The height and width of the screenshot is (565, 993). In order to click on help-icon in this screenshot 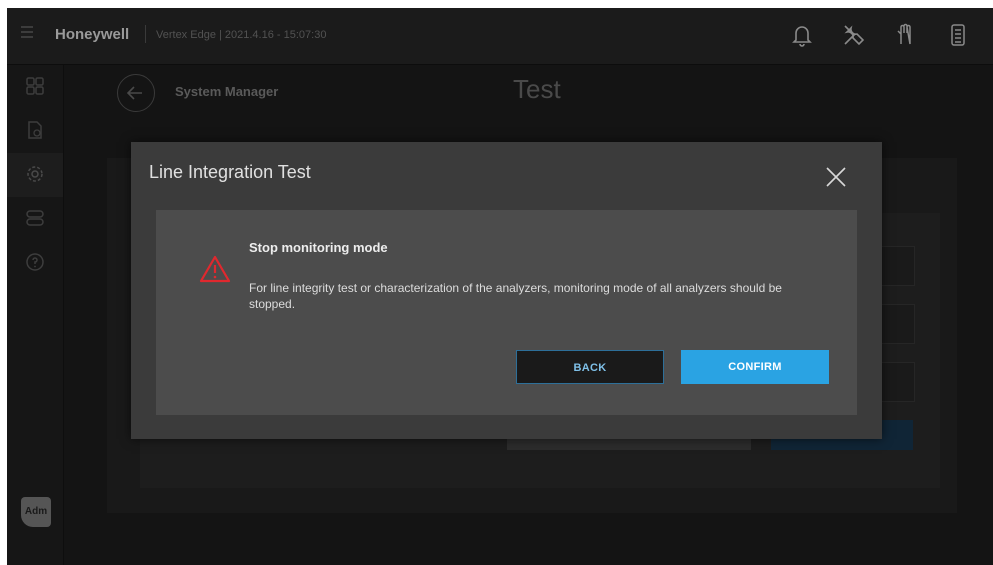, I will do `click(35, 262)`.